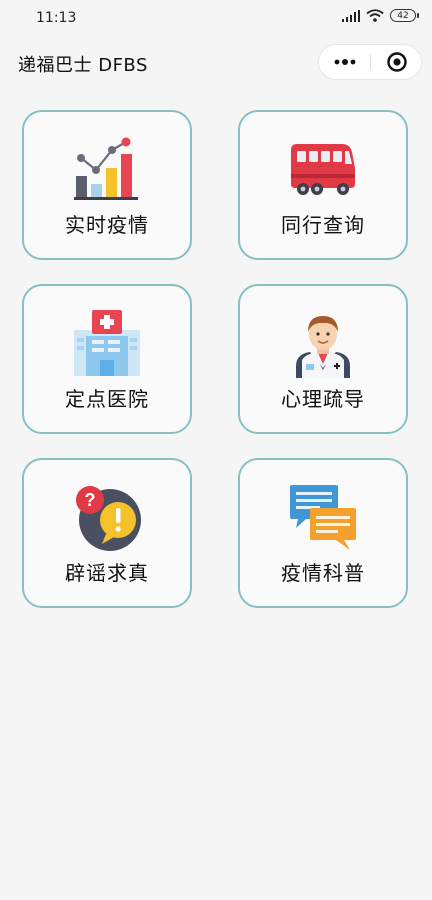 The height and width of the screenshot is (900, 432). Describe the element at coordinates (216, 18) in the screenshot. I see `status-bar: 11:13 42` at that location.